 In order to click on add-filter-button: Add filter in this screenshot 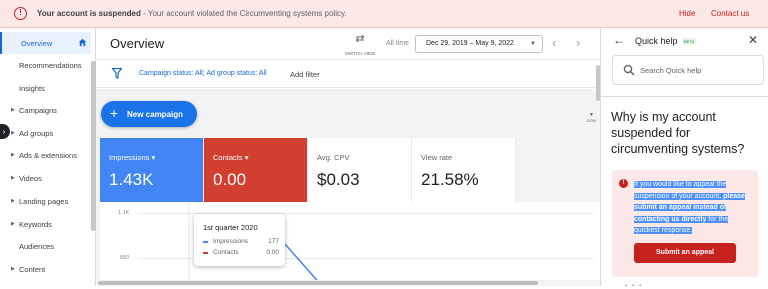, I will do `click(305, 74)`.